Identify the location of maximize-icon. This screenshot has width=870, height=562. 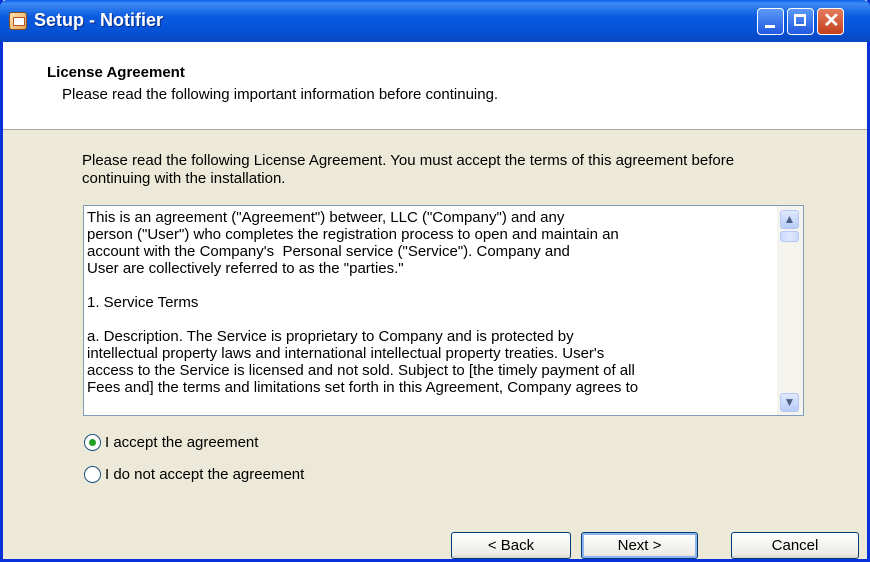
(800, 20).